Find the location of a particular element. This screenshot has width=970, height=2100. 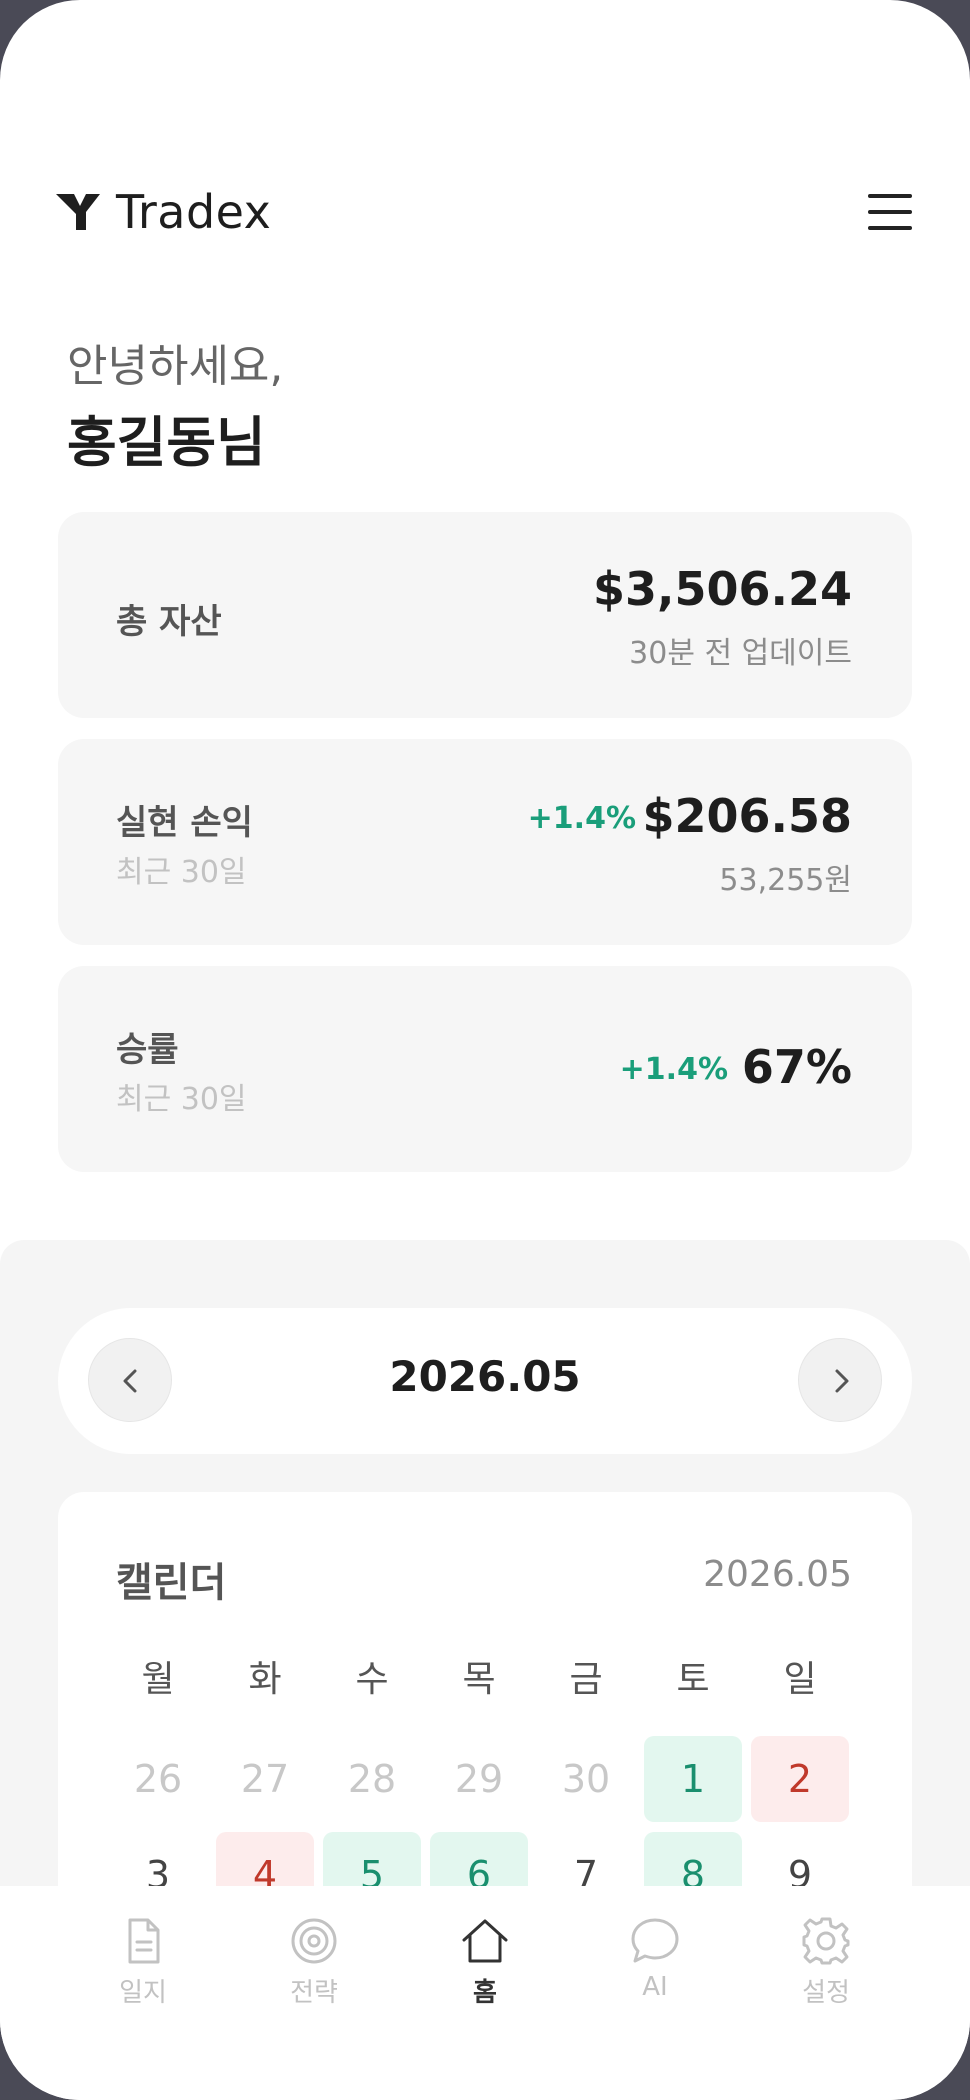

month-navigator: 2026.05 is located at coordinates (485, 1381).